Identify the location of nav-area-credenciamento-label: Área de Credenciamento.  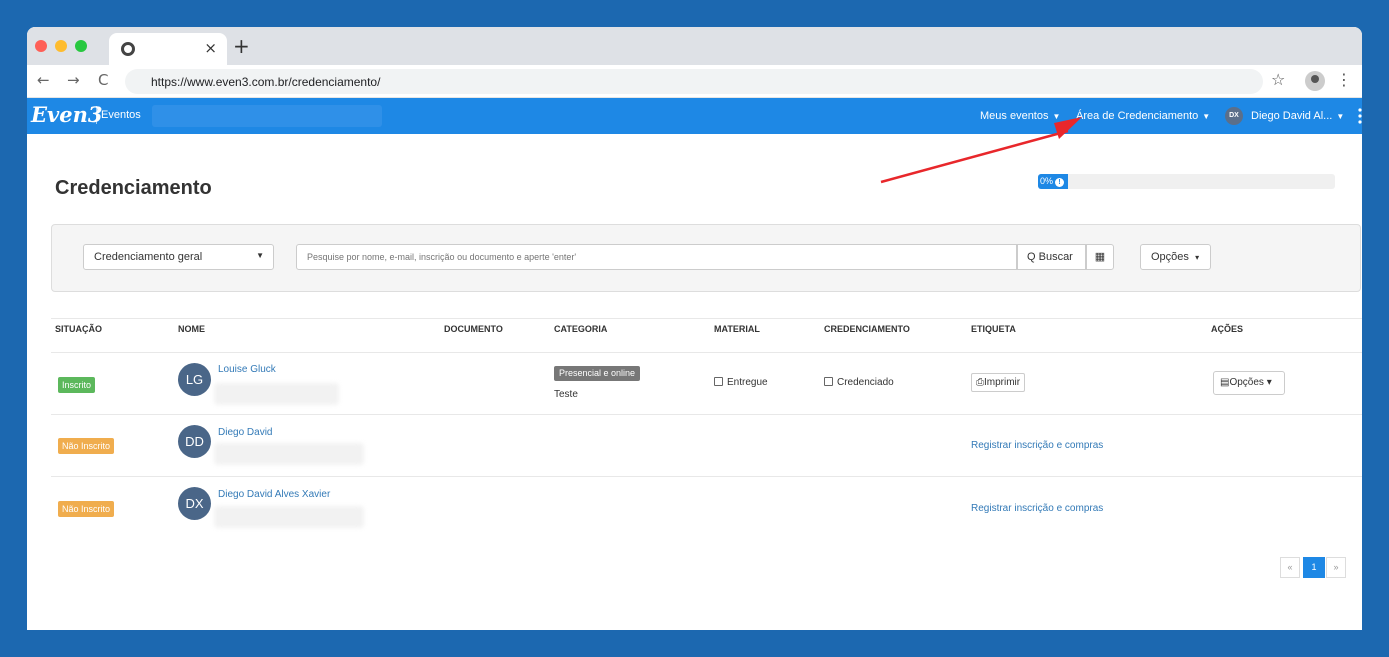
(1137, 116).